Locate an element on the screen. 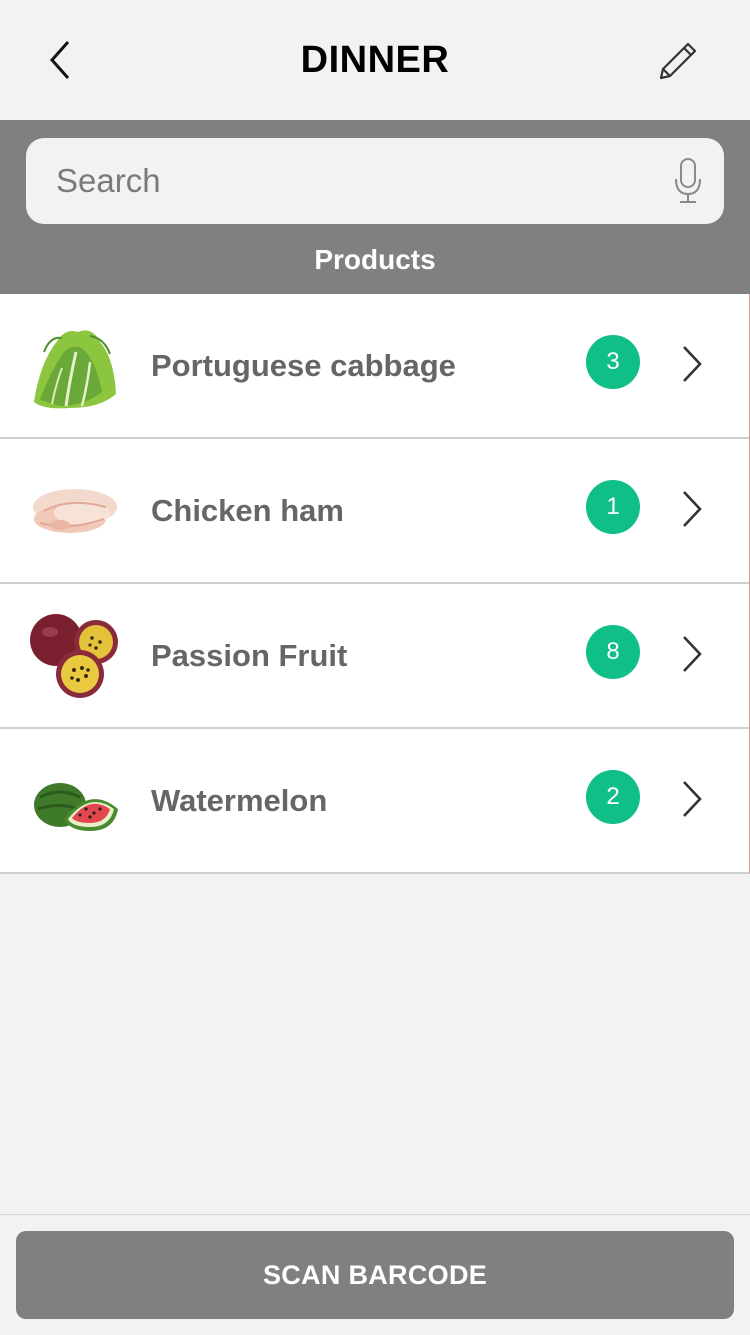  product-row: Passion Fruit 8 is located at coordinates (374, 656).